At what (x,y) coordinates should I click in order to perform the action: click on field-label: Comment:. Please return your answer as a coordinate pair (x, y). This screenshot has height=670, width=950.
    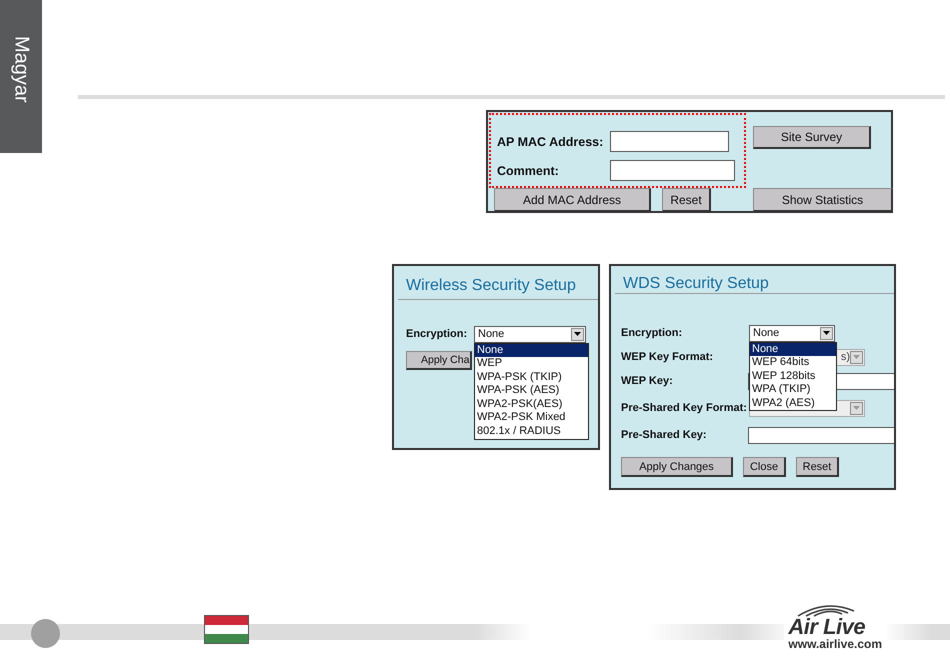
    Looking at the image, I should click on (528, 171).